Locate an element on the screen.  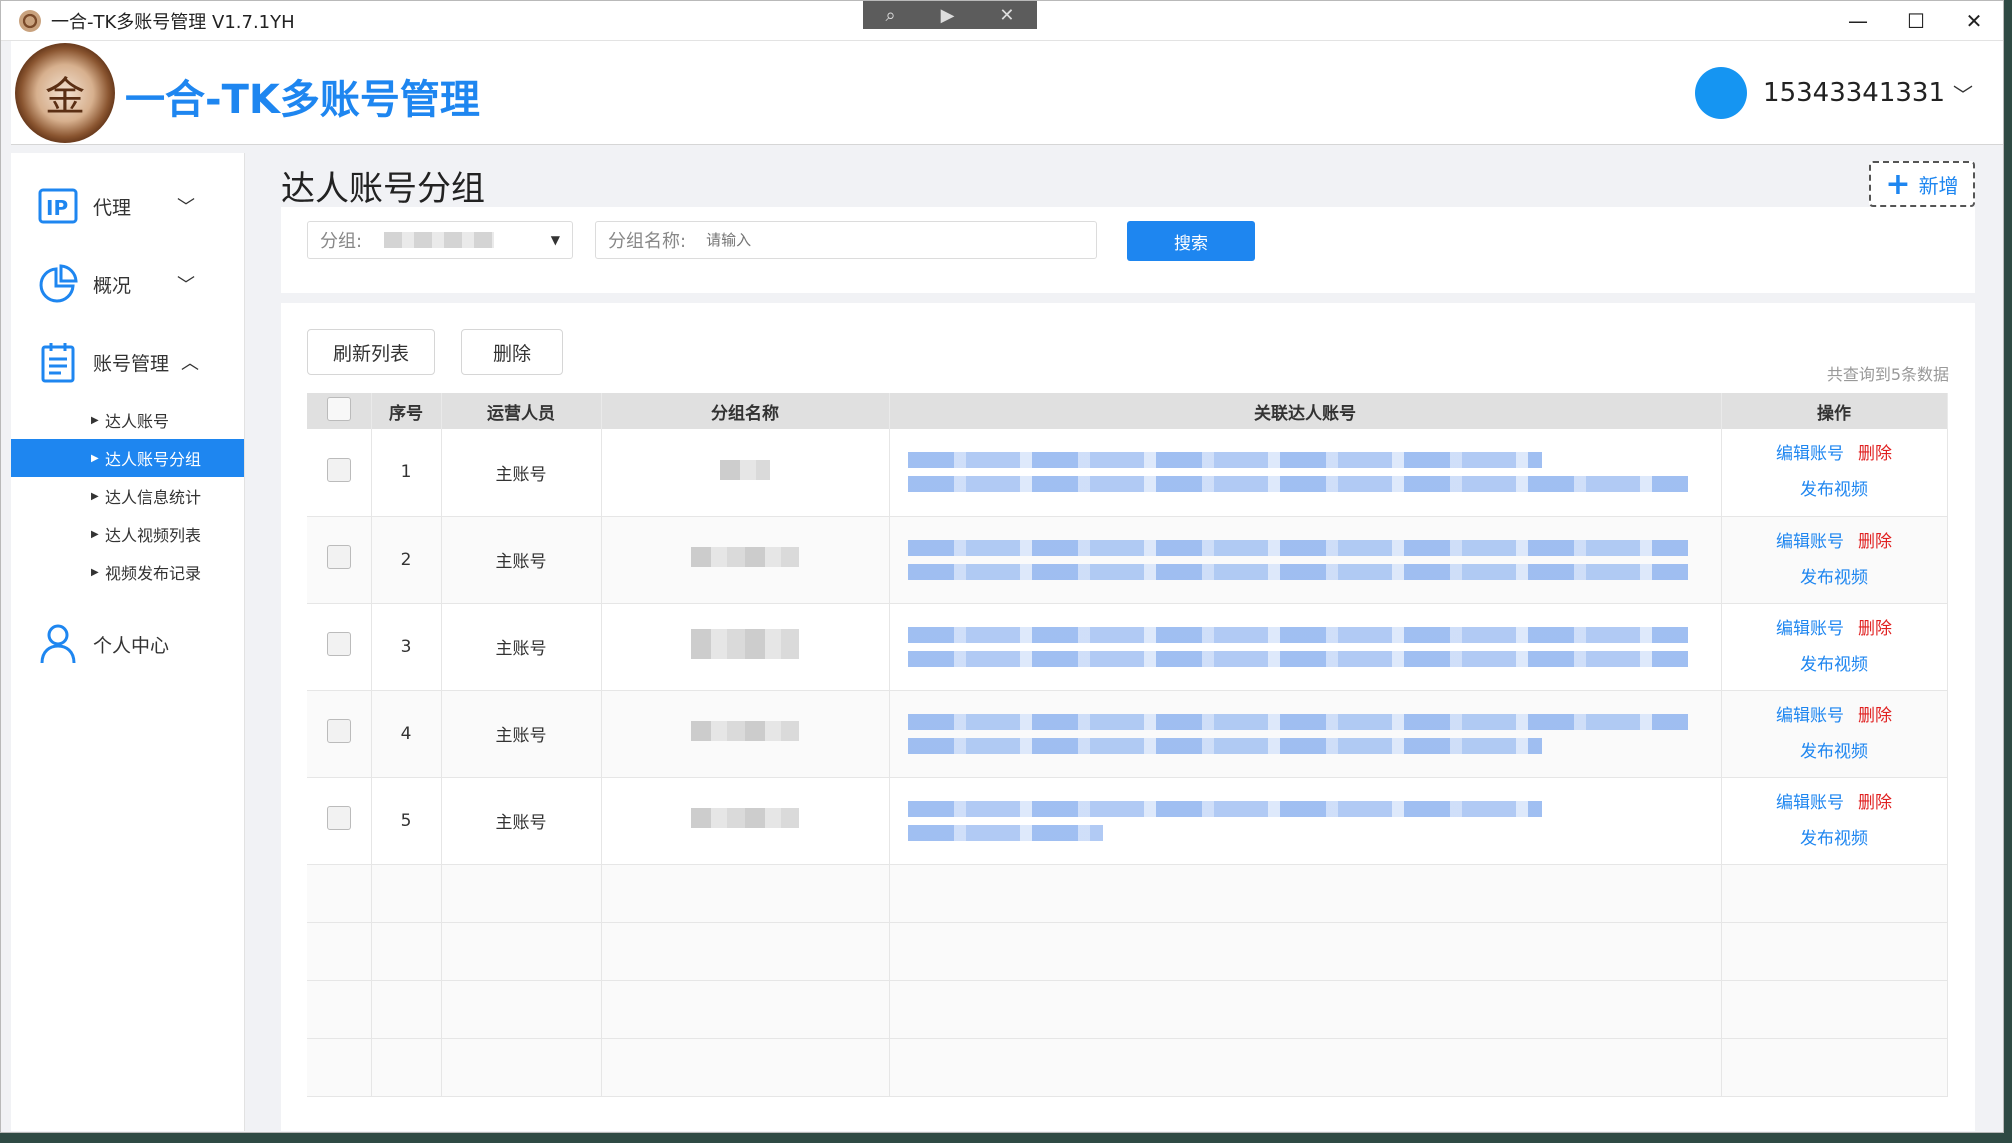
minimize-button: — is located at coordinates (1858, 21).